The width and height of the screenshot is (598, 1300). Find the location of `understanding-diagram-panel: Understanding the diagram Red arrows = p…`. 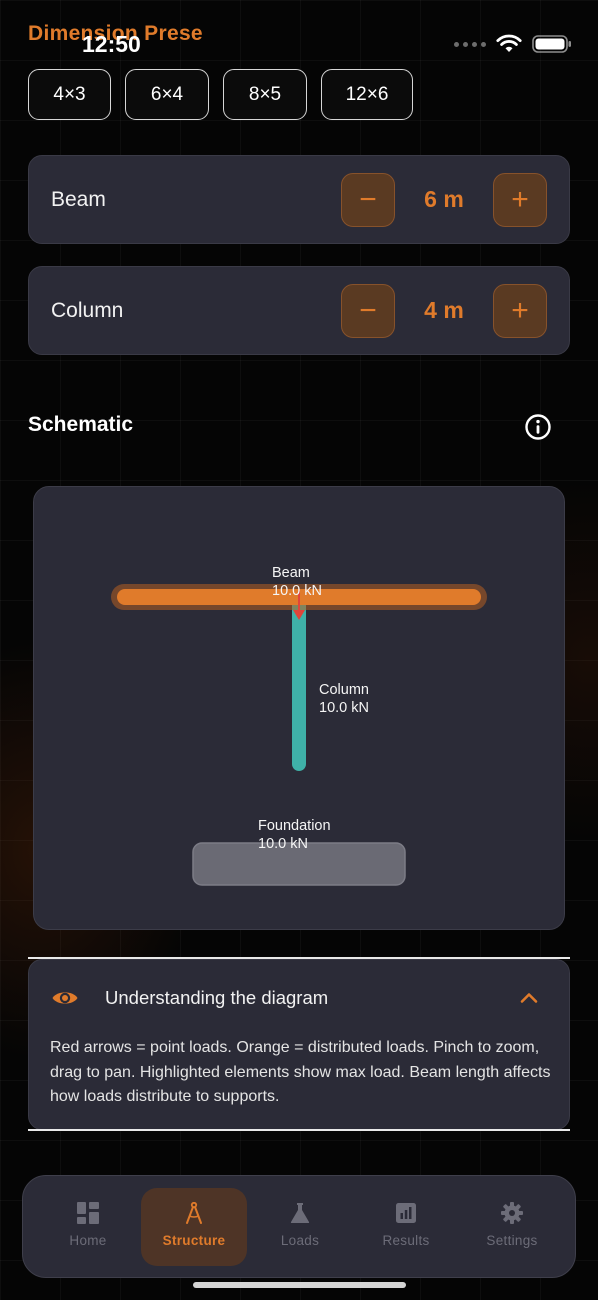

understanding-diagram-panel: Understanding the diagram Red arrows = p… is located at coordinates (299, 1044).